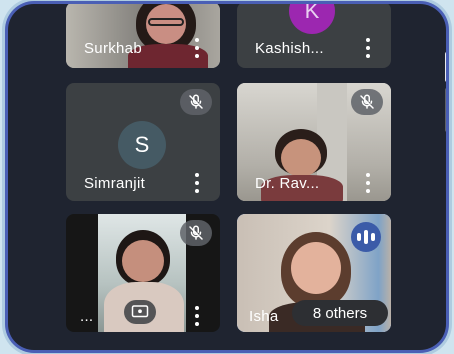 Image resolution: width=454 pixels, height=354 pixels. What do you see at coordinates (445, 110) in the screenshot?
I see `scrollbar-track` at bounding box center [445, 110].